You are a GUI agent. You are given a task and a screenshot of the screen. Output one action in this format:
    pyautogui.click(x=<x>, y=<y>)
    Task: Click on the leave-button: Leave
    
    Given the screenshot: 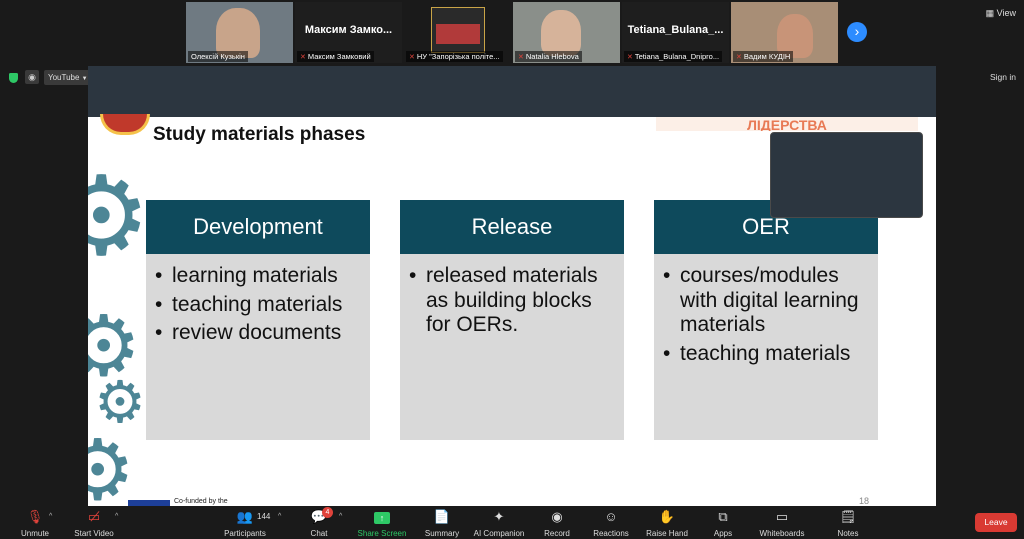 What is the action you would take?
    pyautogui.click(x=996, y=522)
    